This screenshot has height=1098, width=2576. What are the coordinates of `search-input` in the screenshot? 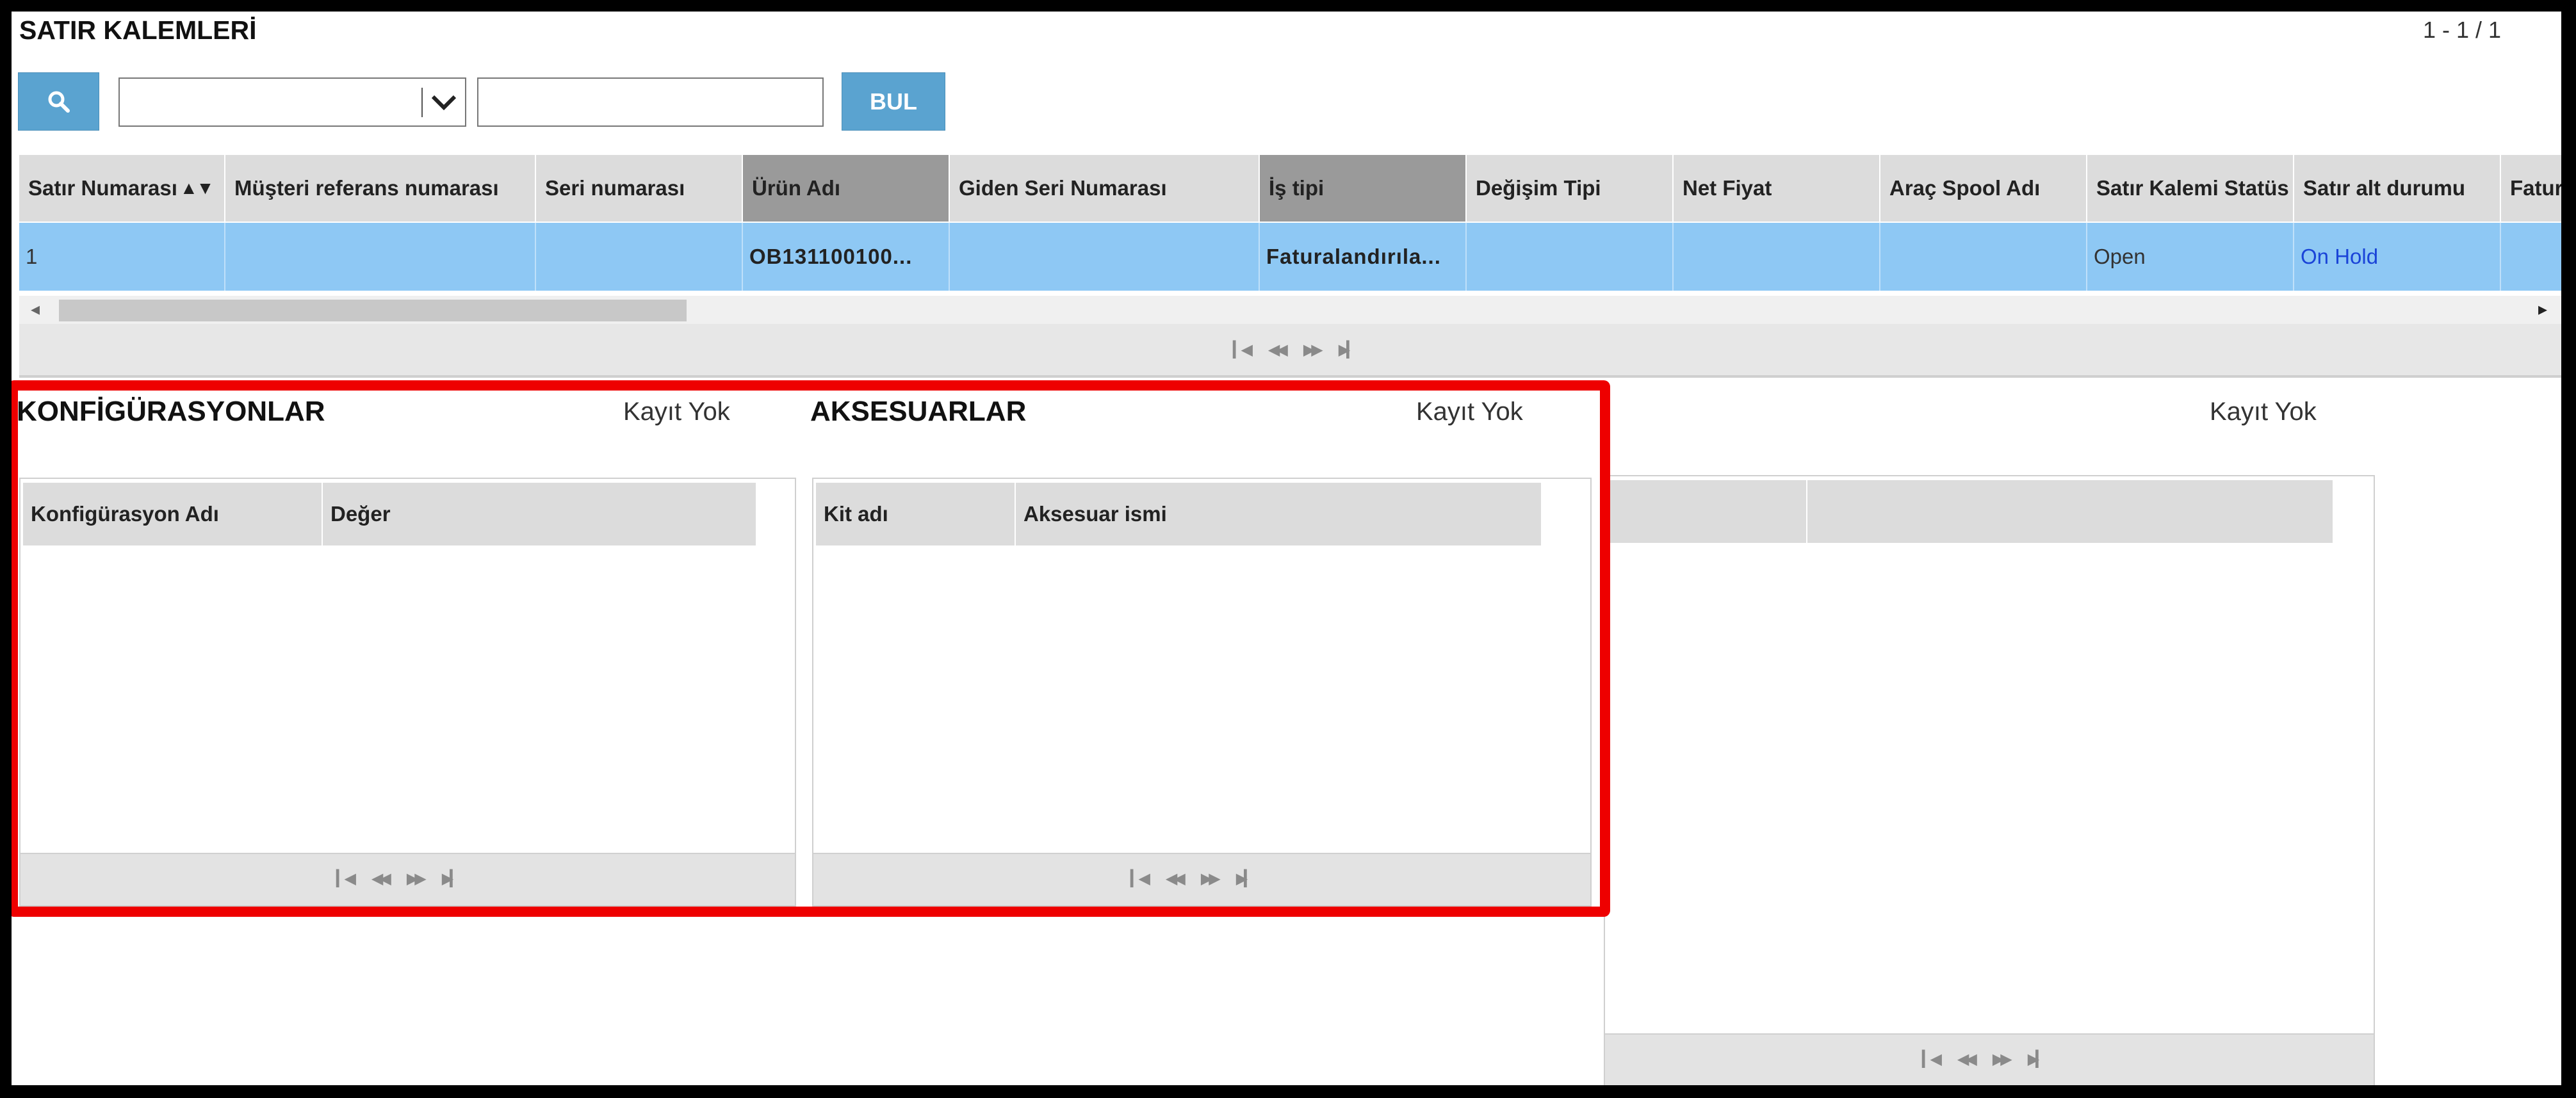 It's located at (650, 102).